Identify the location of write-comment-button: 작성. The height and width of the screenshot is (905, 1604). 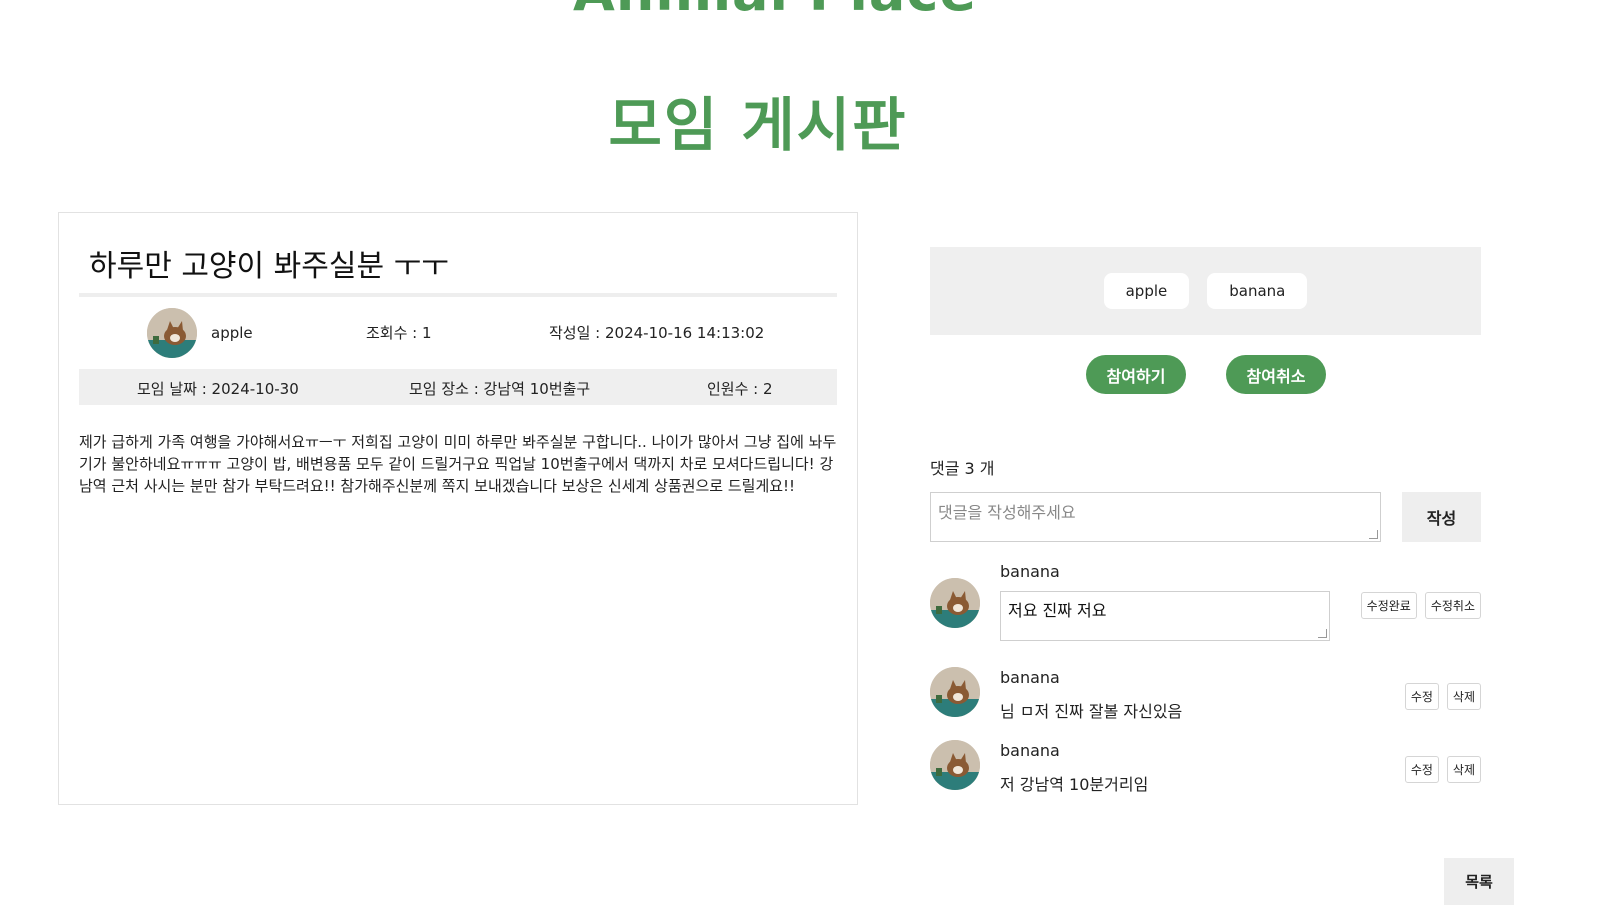
(1441, 517).